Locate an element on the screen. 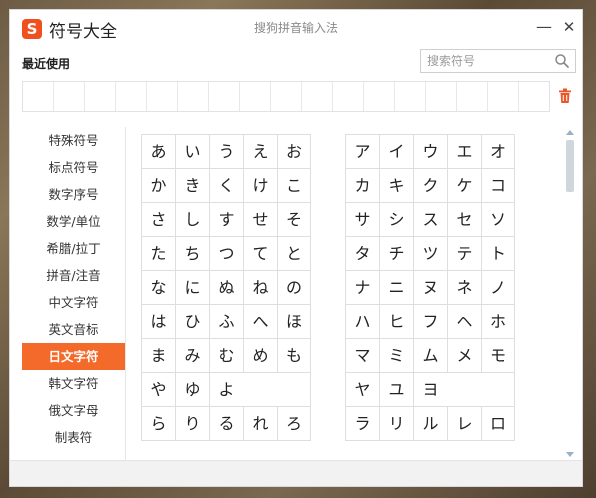  symbol-cell: タ is located at coordinates (362, 253).